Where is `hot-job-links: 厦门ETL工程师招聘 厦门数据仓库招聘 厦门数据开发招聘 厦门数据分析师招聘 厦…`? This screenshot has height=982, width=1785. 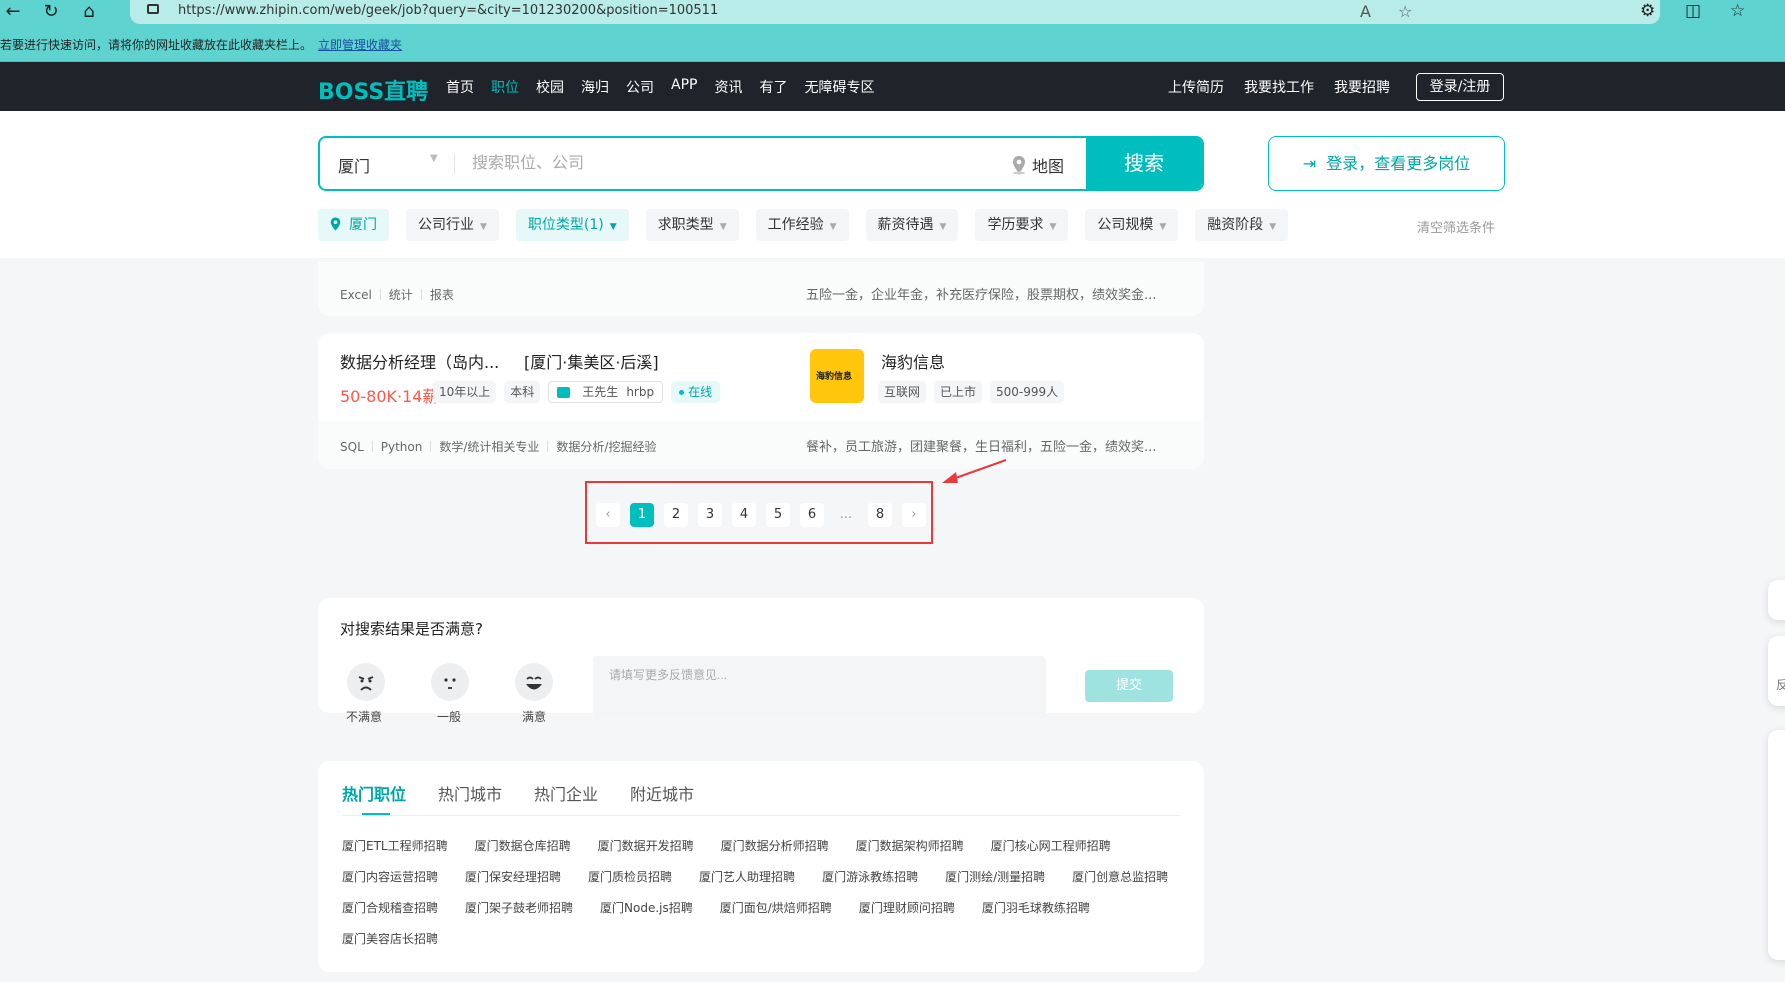
hot-job-links: 厦门ETL工程师招聘 厦门数据仓库招聘 厦门数据开发招聘 厦门数据分析师招聘 厦… is located at coordinates (762, 899).